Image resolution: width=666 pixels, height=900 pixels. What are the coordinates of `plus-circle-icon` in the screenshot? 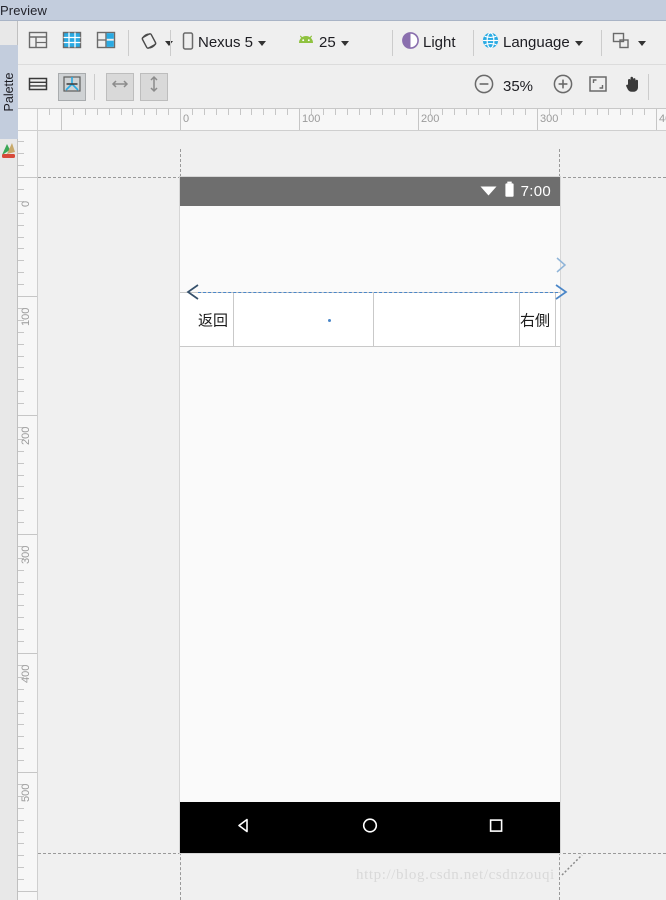 It's located at (563, 86).